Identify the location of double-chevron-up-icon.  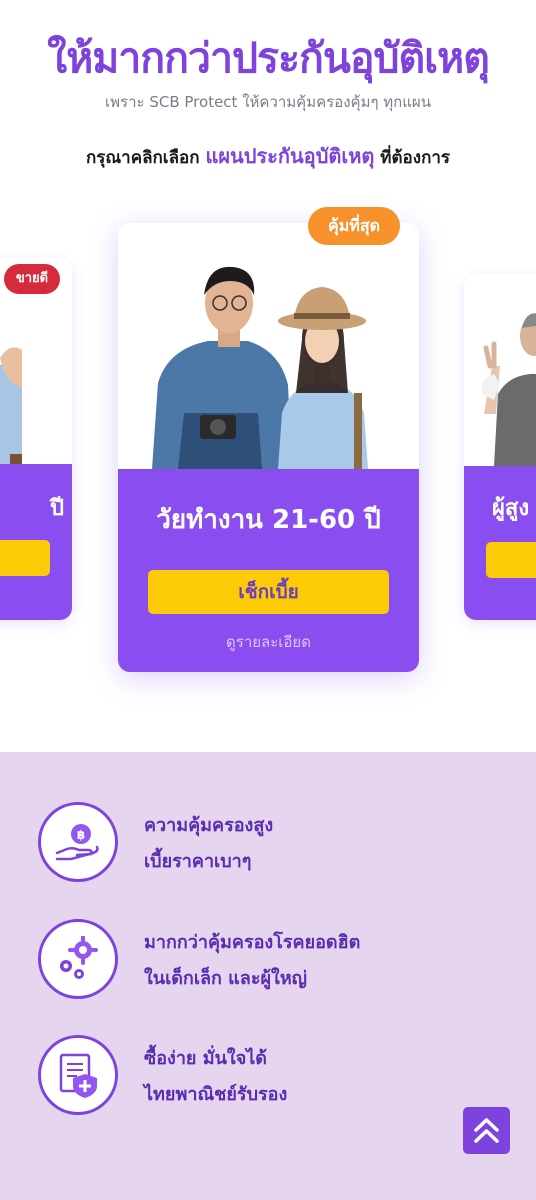
(486, 1130).